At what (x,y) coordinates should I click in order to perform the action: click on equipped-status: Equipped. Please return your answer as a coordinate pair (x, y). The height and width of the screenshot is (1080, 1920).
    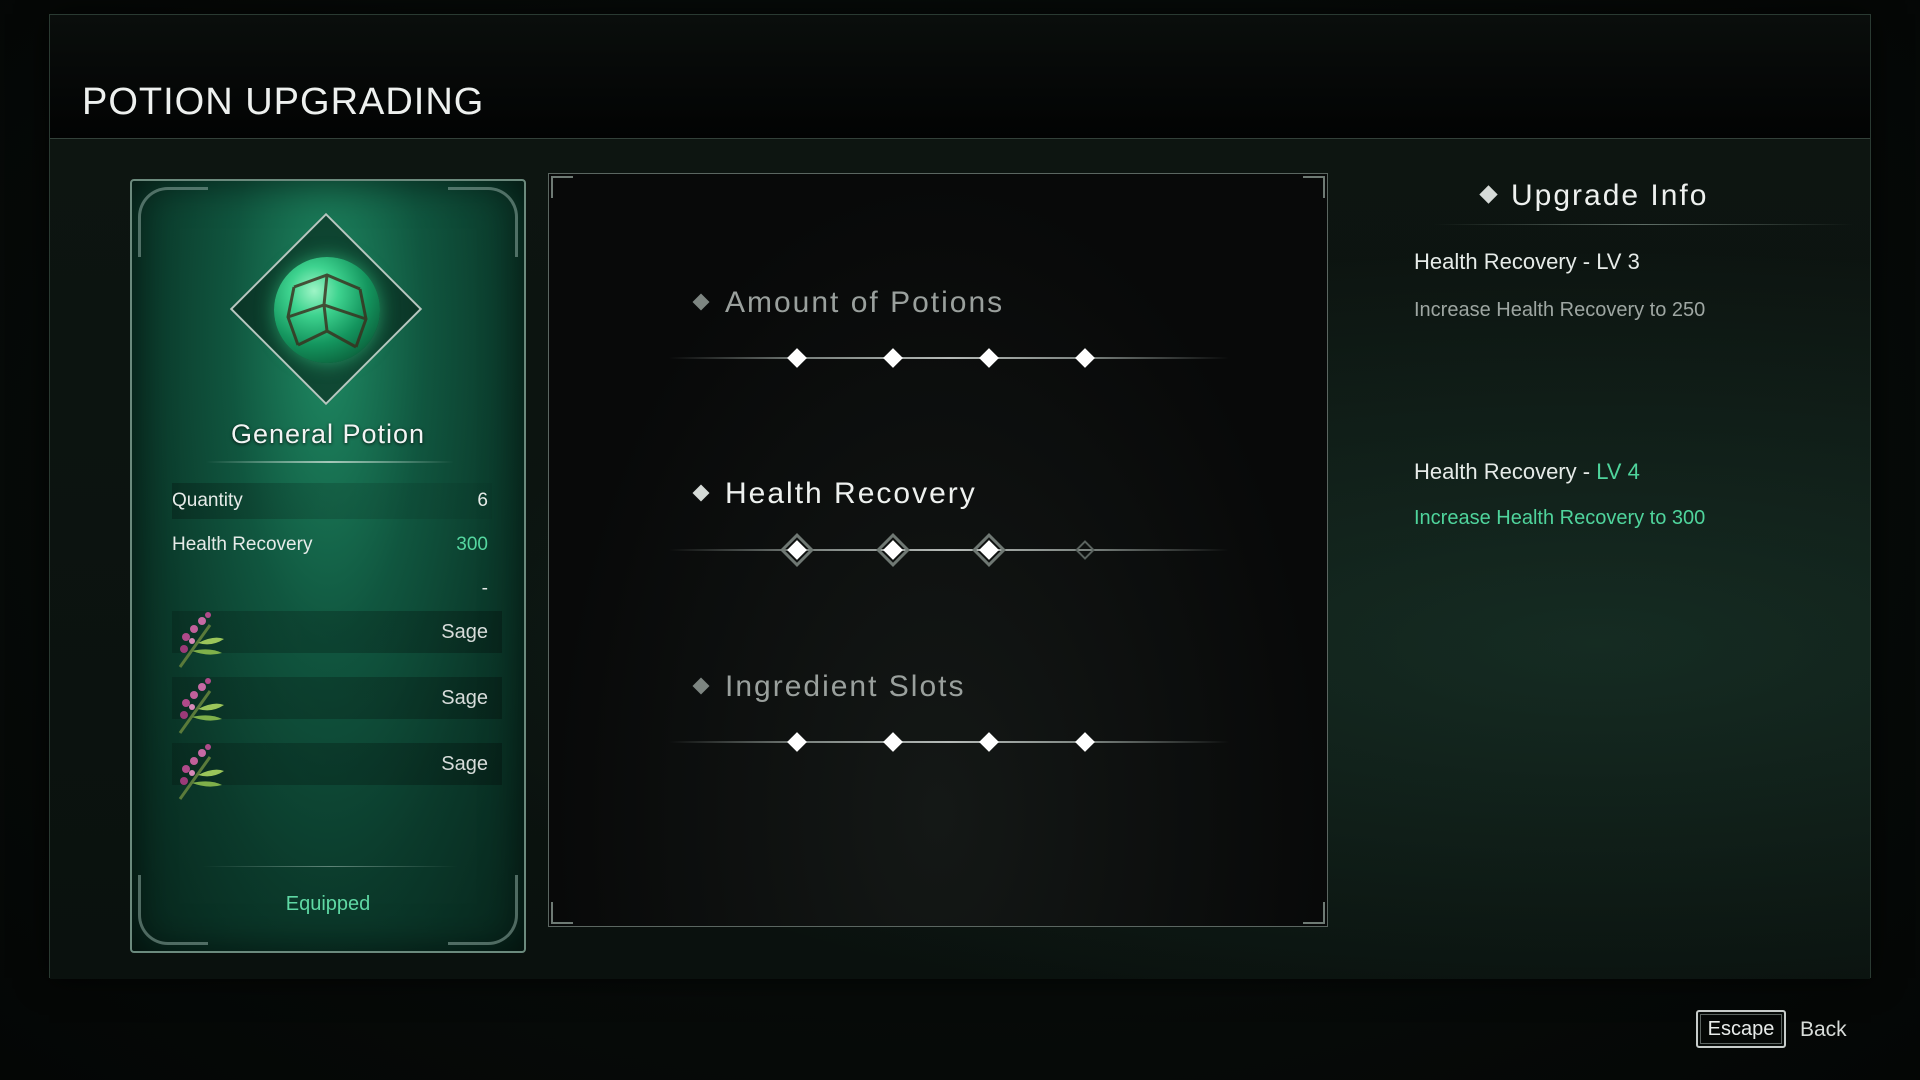
    Looking at the image, I should click on (328, 904).